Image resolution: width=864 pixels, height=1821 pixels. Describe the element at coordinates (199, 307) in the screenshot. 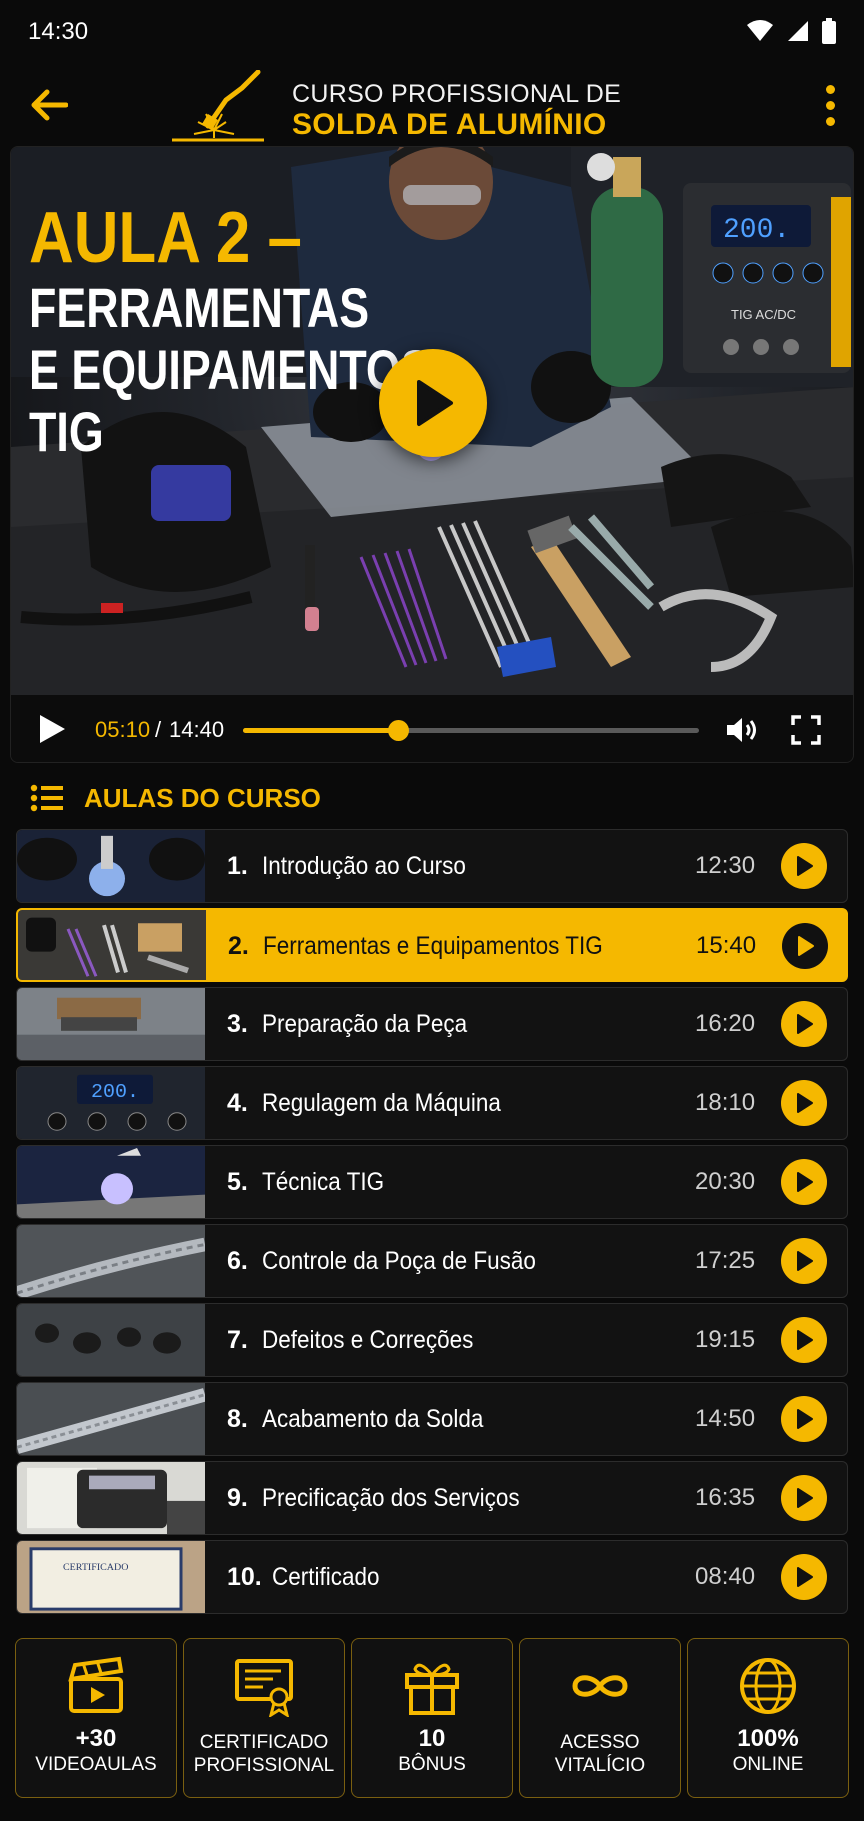

I see `video-title-line2: FERRAMENTAS` at that location.